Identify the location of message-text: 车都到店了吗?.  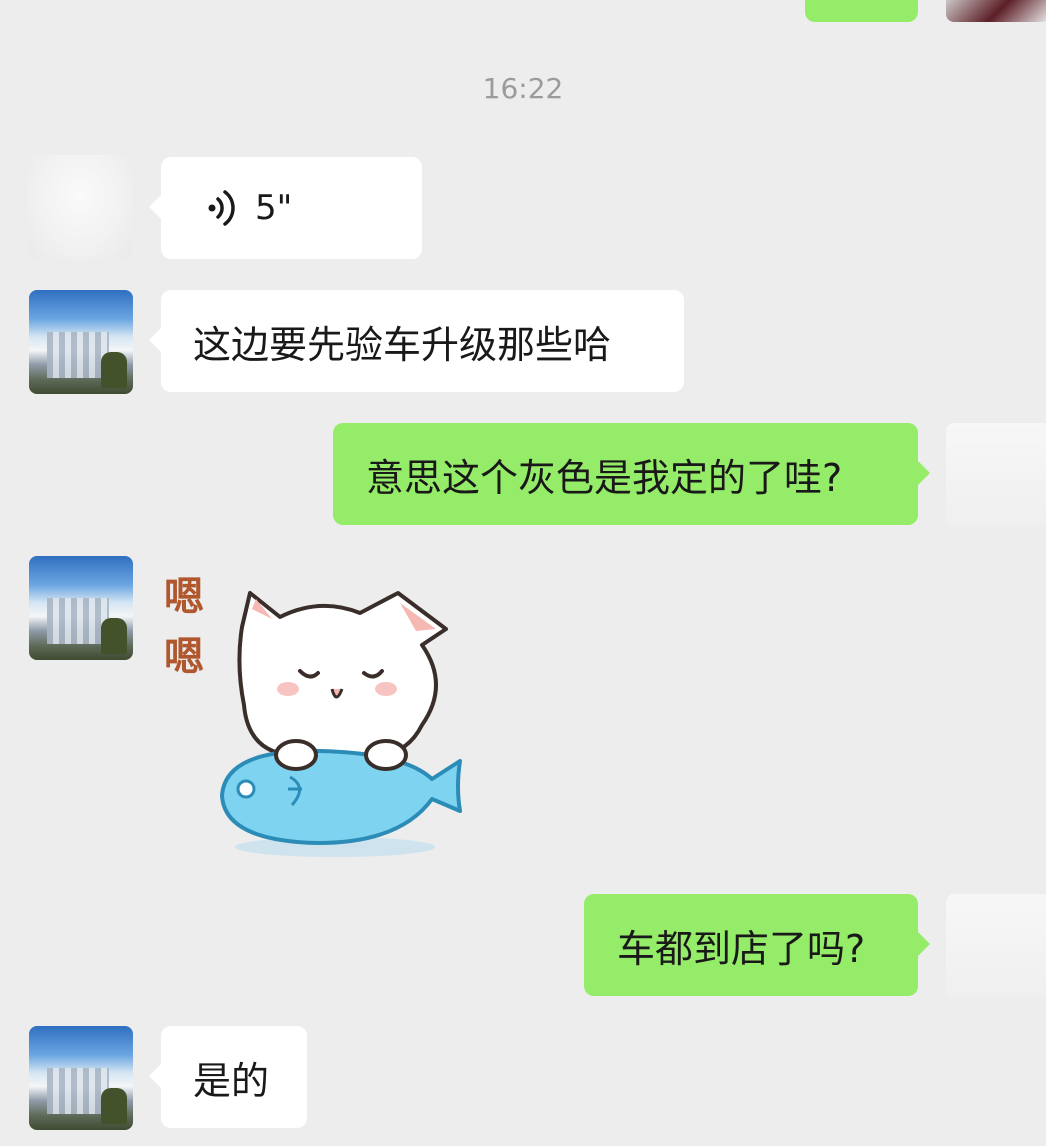
(741, 948).